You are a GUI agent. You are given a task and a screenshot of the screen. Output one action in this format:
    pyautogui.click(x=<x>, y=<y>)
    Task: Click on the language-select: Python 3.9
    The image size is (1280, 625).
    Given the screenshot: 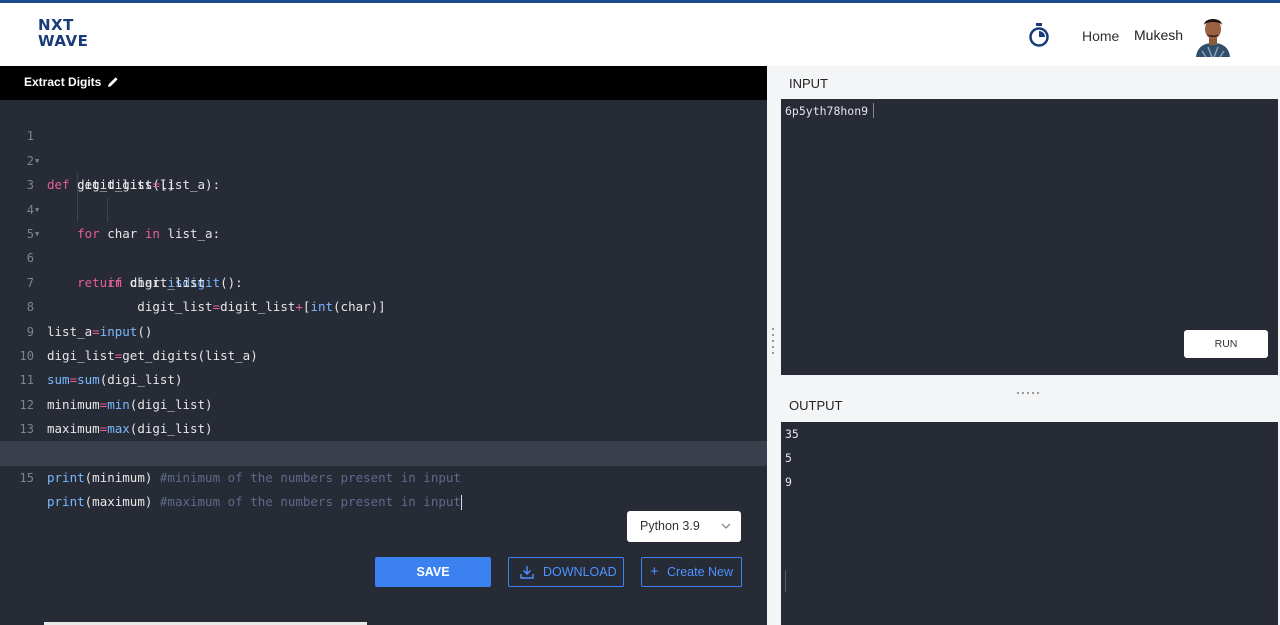 What is the action you would take?
    pyautogui.click(x=684, y=526)
    